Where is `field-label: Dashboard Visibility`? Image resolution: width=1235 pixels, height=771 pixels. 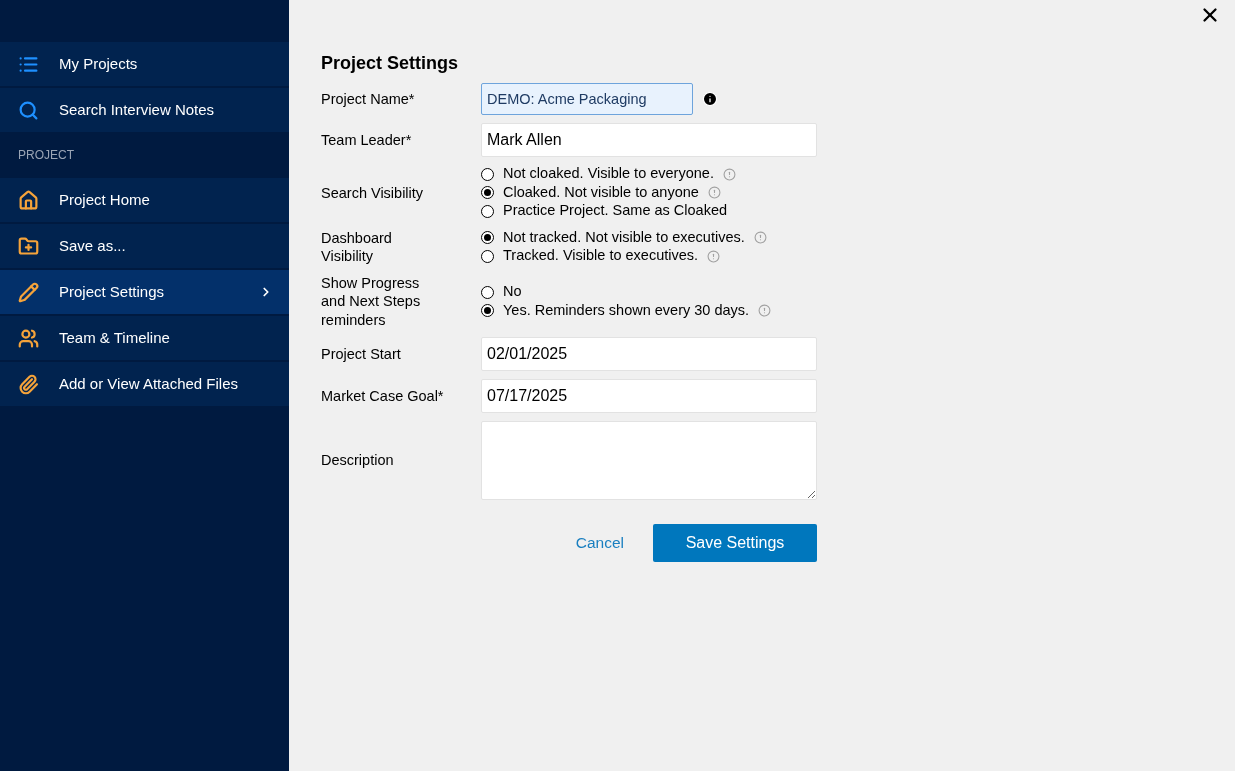
field-label: Dashboard Visibility is located at coordinates (357, 247).